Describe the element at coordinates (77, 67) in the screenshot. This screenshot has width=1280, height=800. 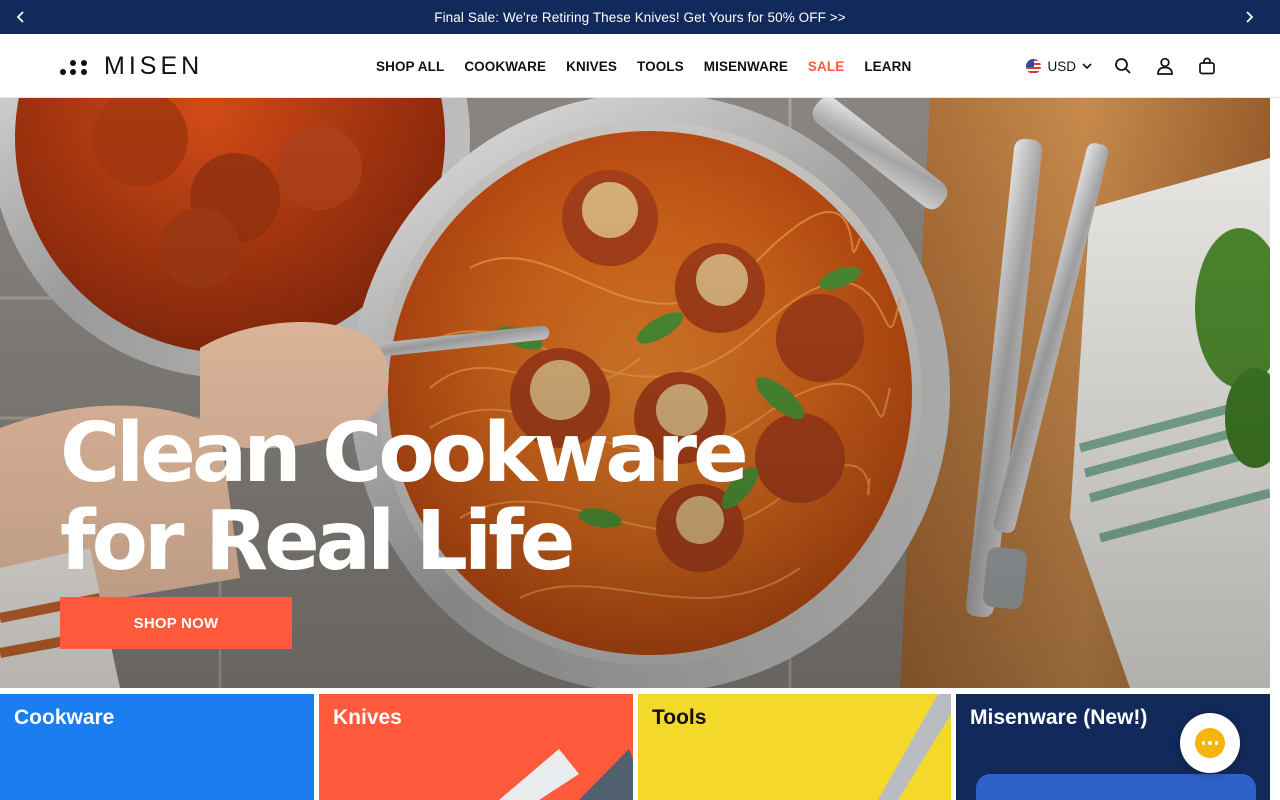
I see `logo-mark-icon` at that location.